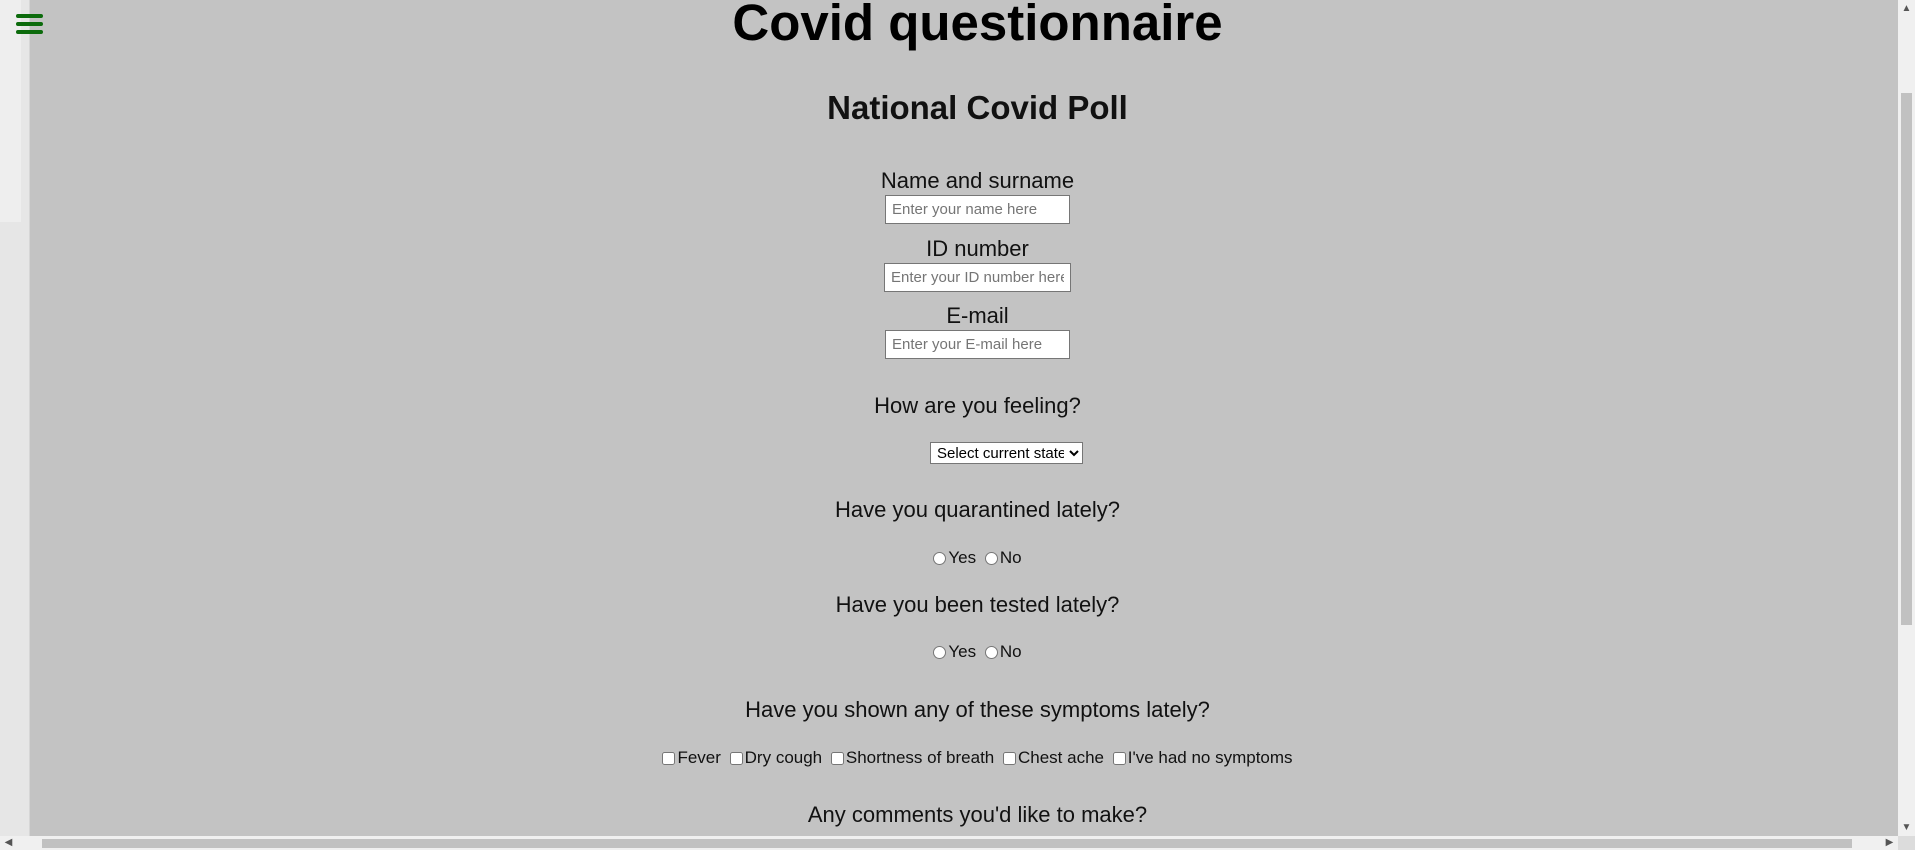 The height and width of the screenshot is (850, 1915). I want to click on menu-bar-middle, so click(29, 24).